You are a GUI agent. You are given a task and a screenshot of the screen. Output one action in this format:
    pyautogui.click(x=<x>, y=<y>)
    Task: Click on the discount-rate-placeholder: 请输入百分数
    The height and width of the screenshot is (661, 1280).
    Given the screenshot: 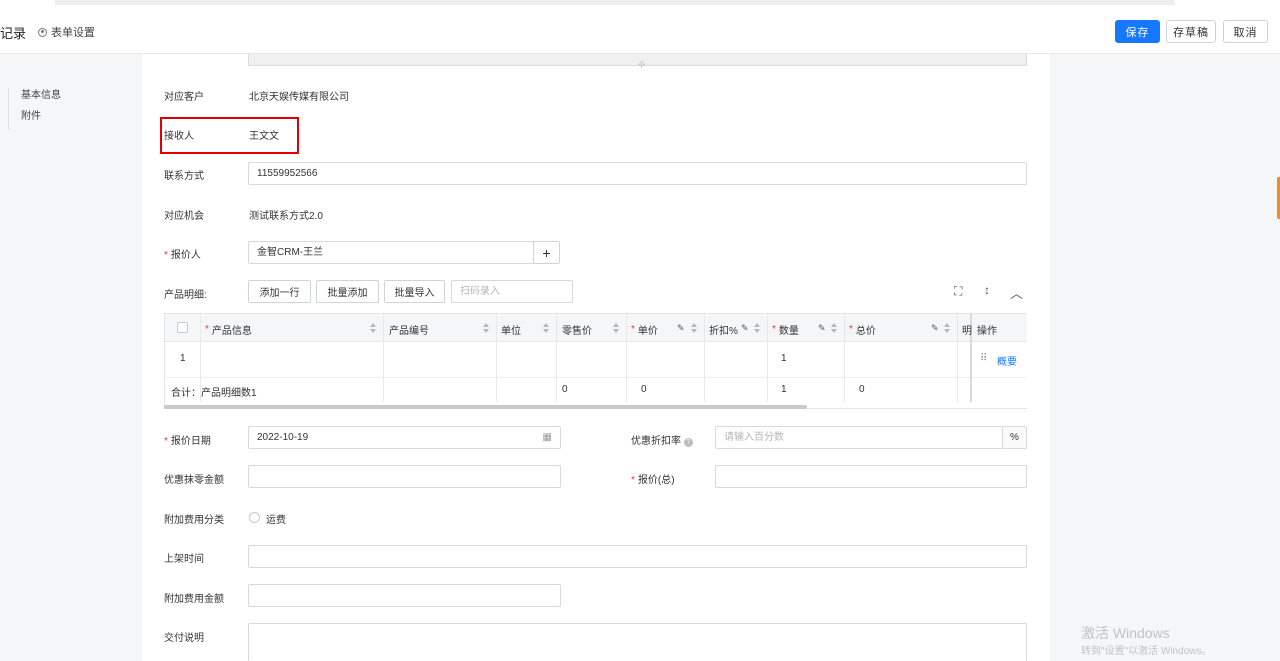 What is the action you would take?
    pyautogui.click(x=754, y=437)
    